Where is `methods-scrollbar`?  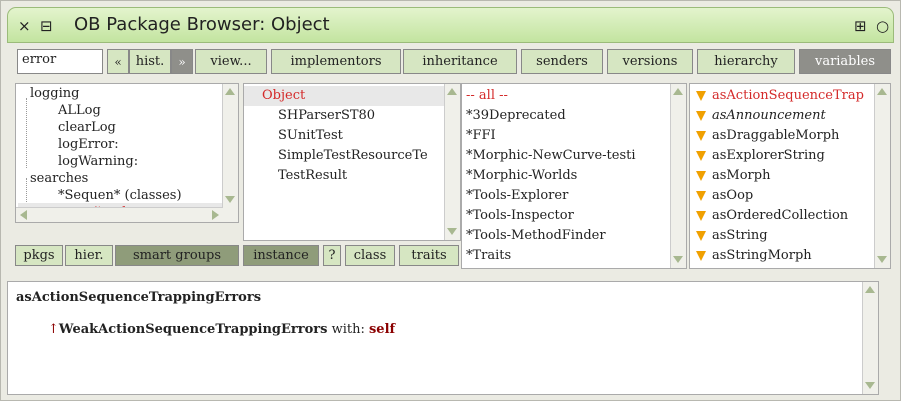
methods-scrollbar is located at coordinates (882, 176).